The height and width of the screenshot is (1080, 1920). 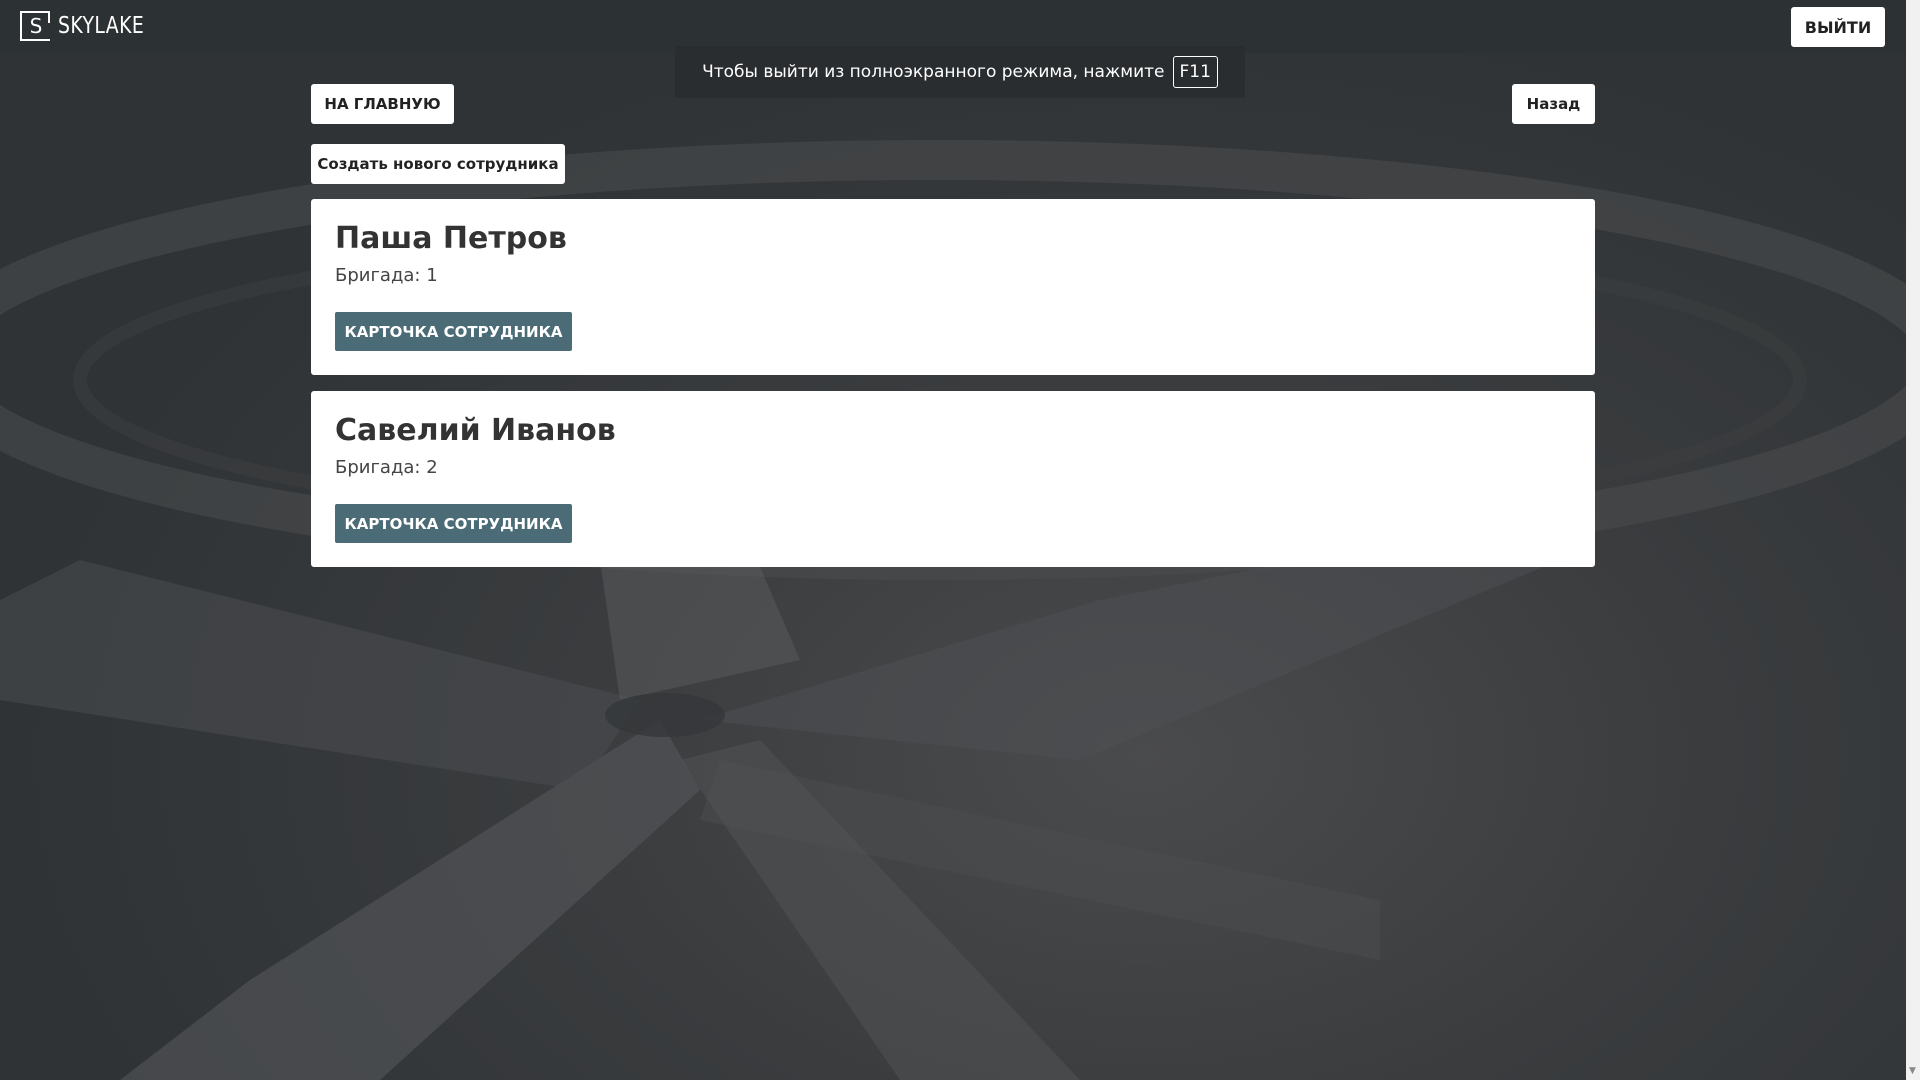 I want to click on scroll-down-arrow-icon: ▼, so click(x=1912, y=1071).